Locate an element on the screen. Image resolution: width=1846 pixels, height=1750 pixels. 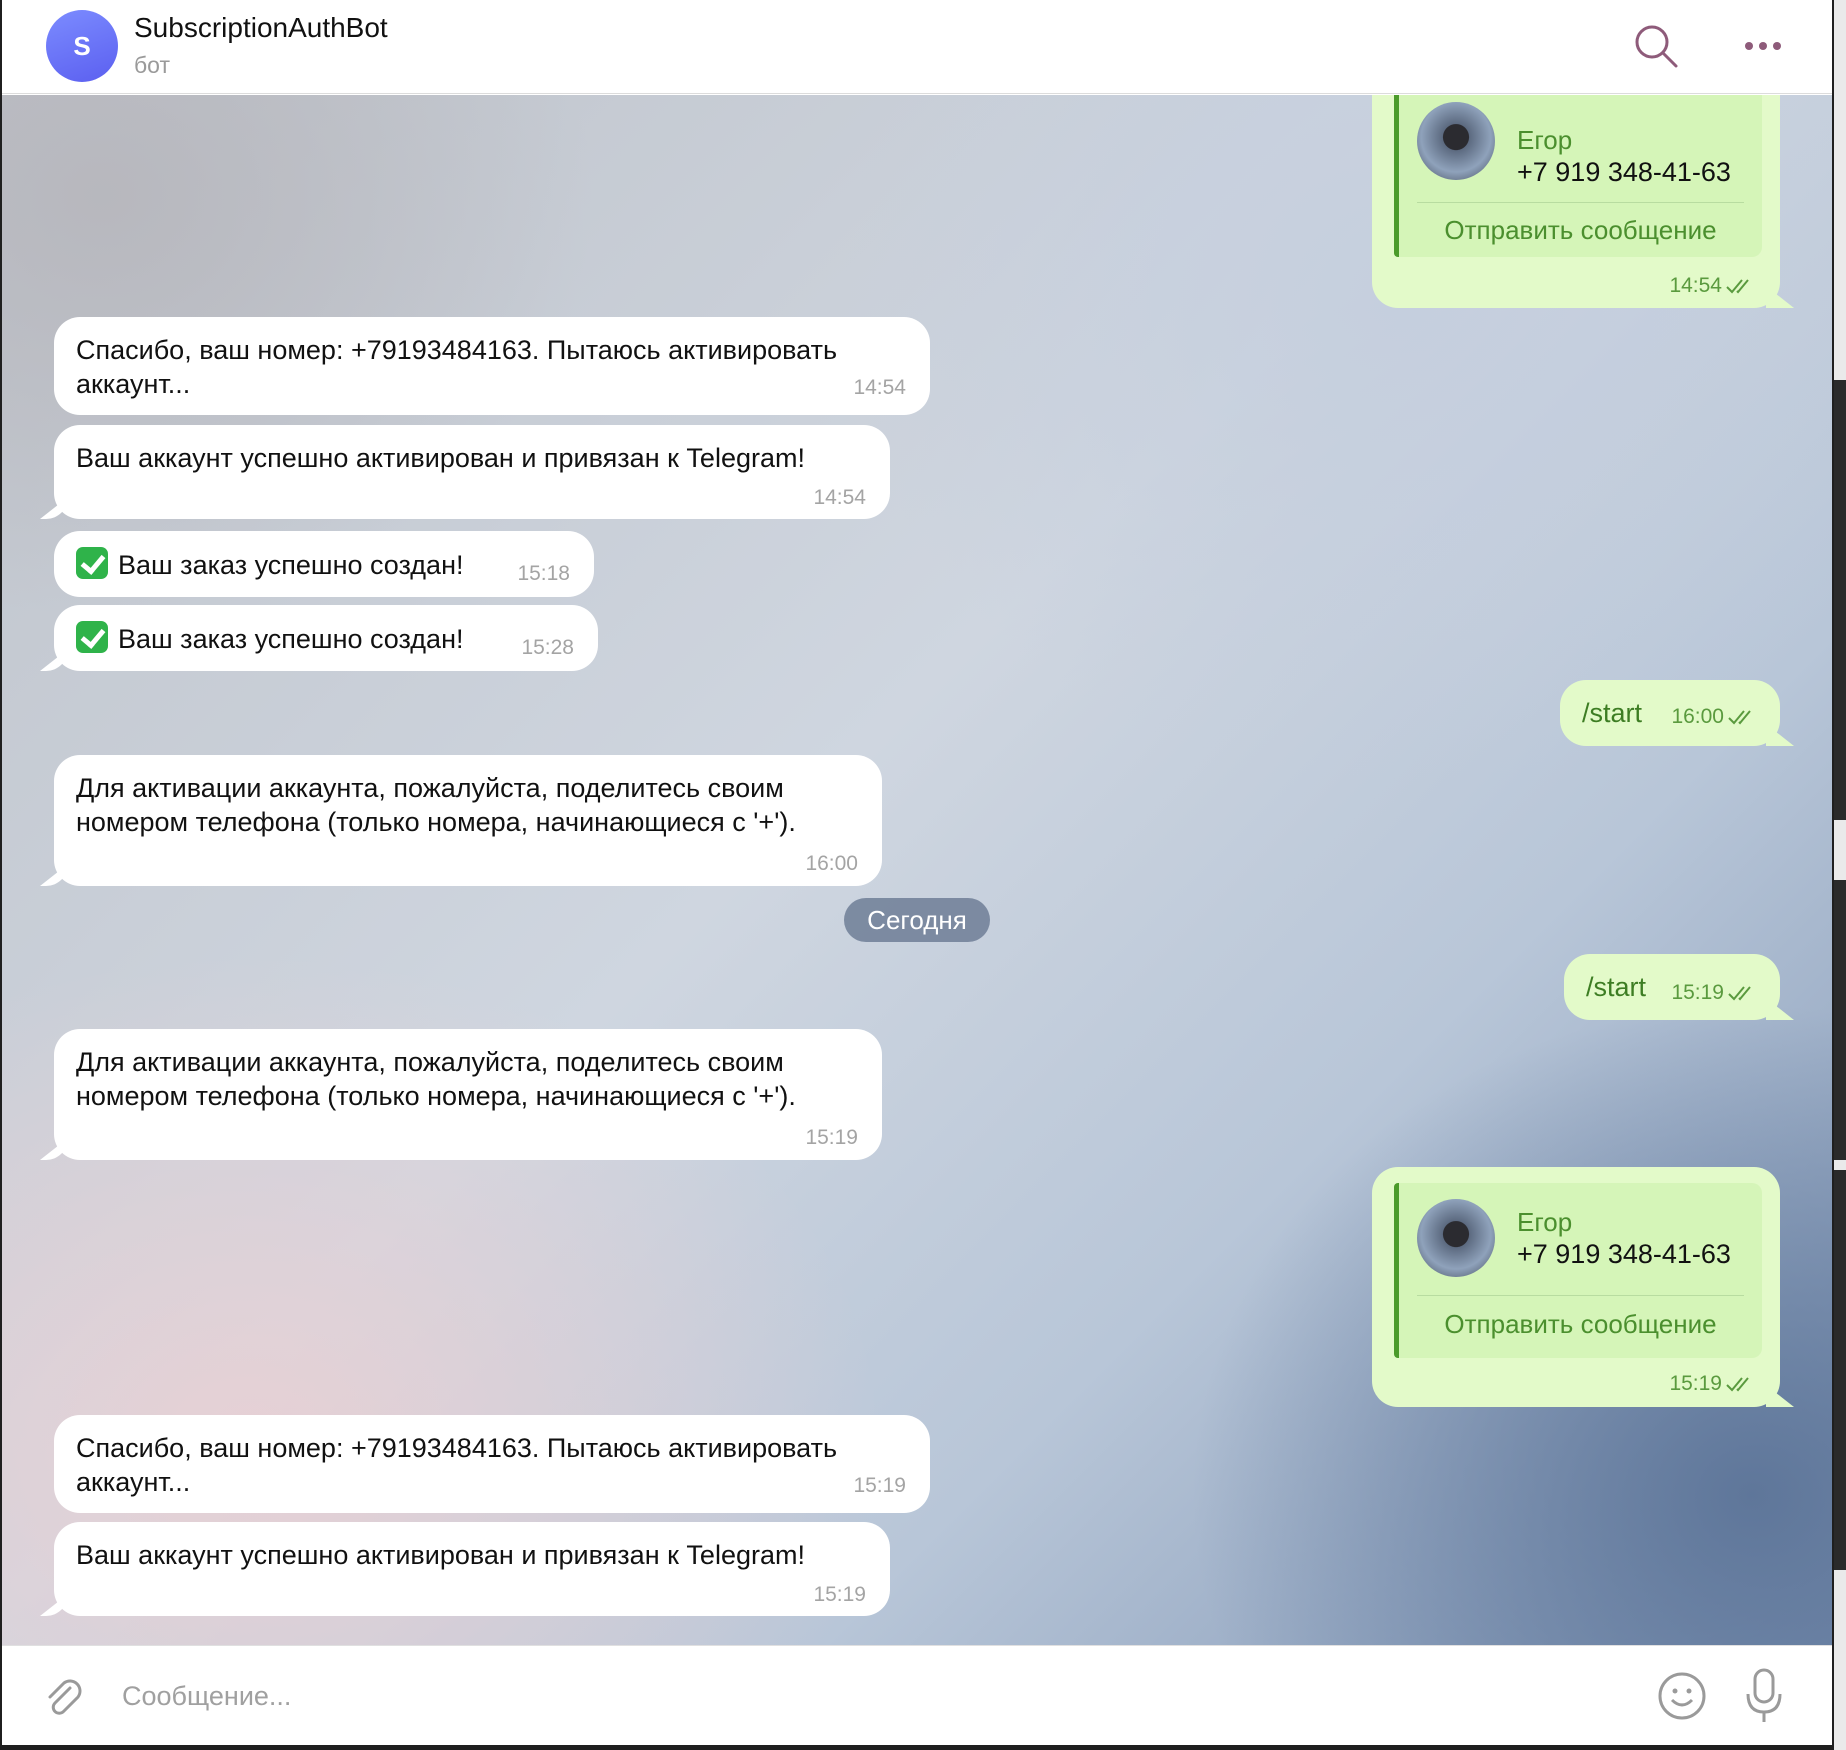
message-incoming: Ваш заказ успешно создан! 15:18 is located at coordinates (324, 564).